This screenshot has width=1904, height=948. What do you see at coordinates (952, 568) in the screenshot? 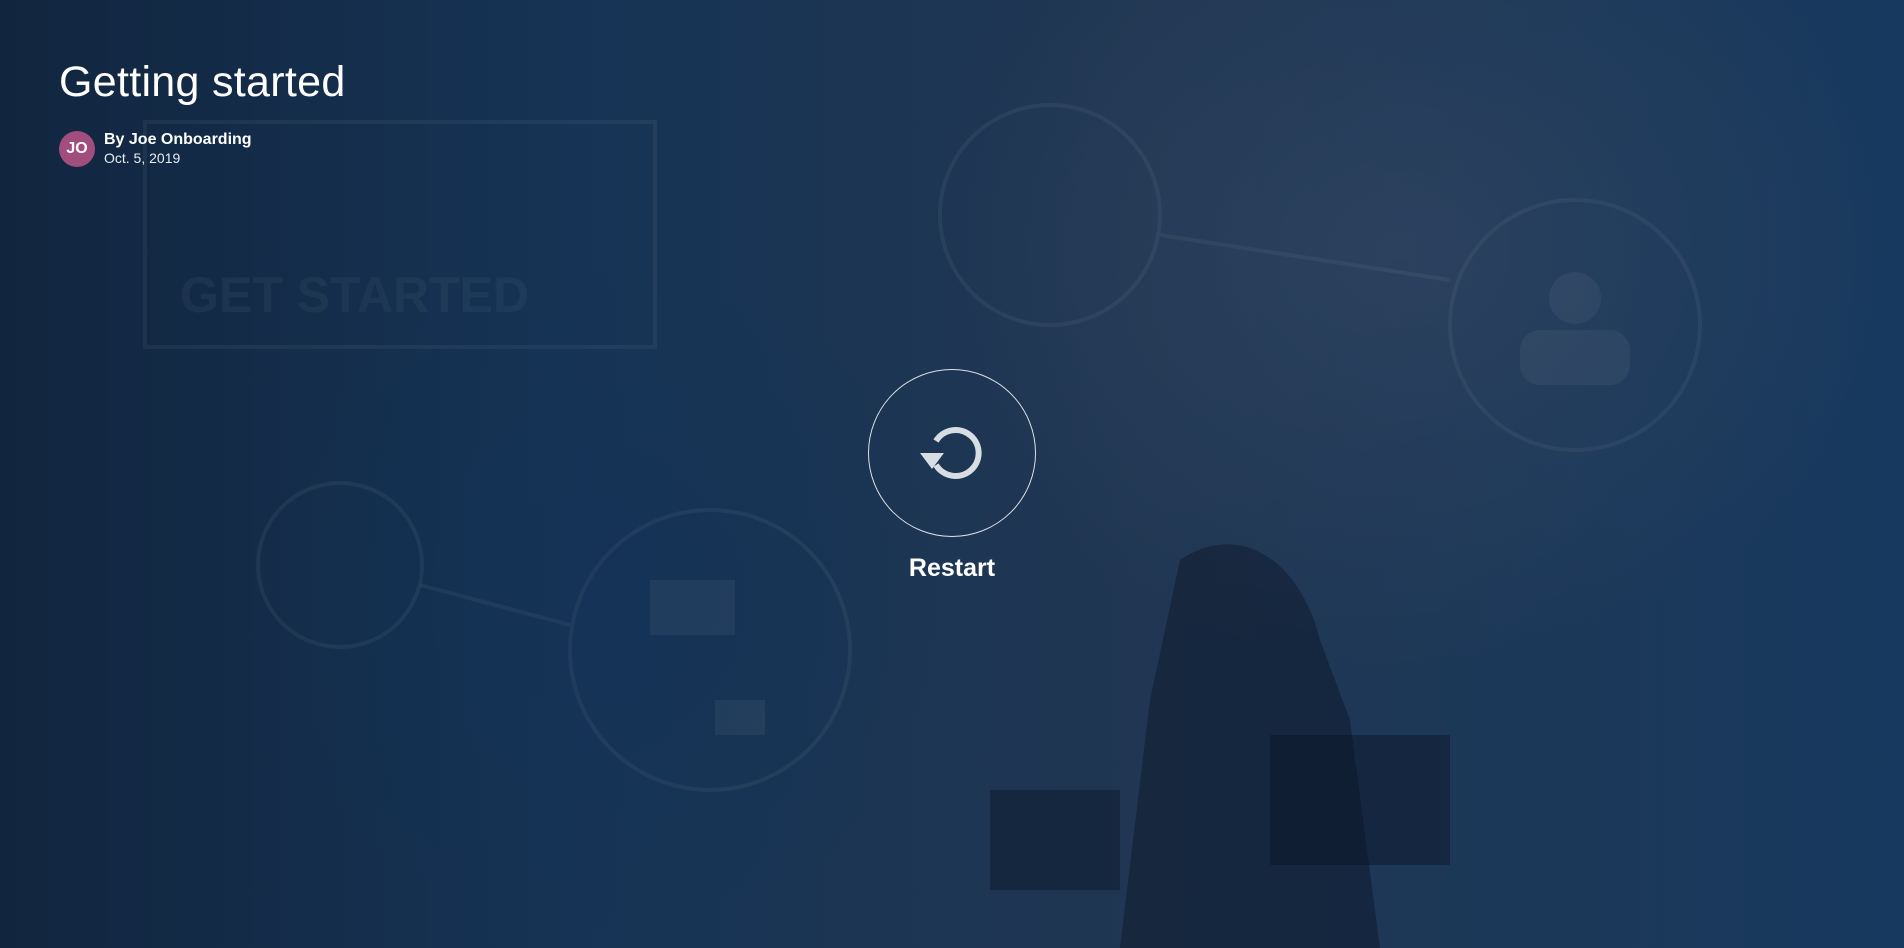
I see `restart-label: Restart` at bounding box center [952, 568].